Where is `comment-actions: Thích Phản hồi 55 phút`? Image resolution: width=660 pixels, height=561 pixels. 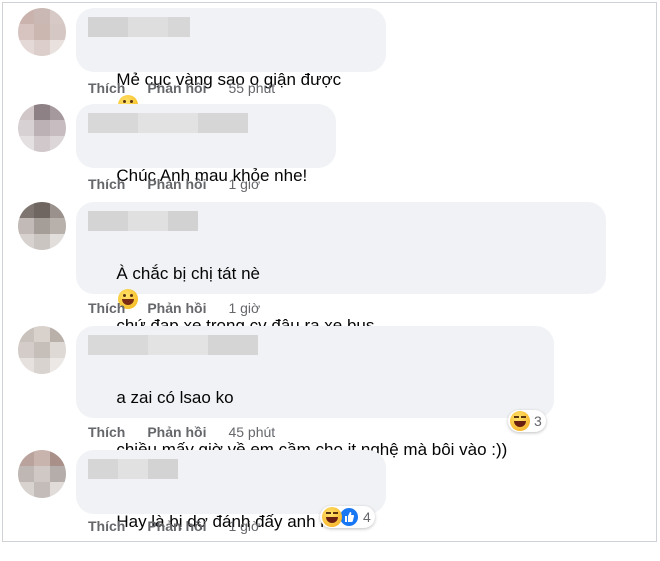
comment-actions: Thích Phản hồi 55 phút is located at coordinates (181, 88).